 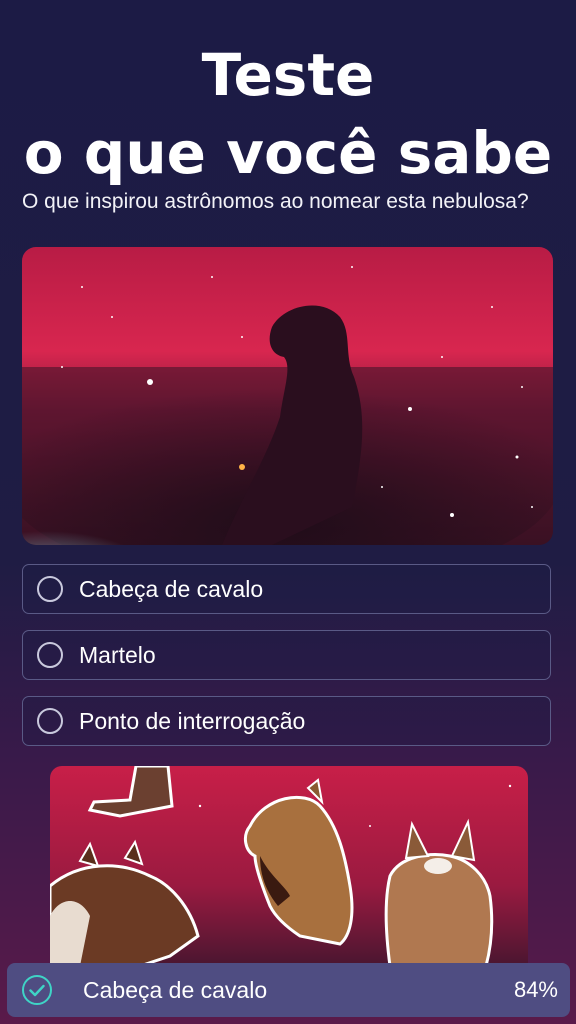 I want to click on option-hammer: Martelo, so click(x=286, y=655).